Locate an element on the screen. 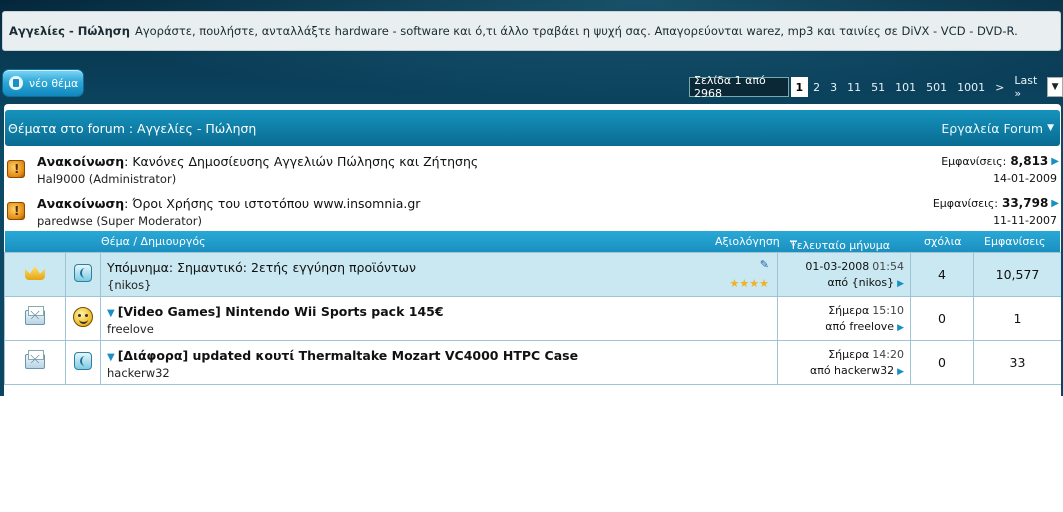  view-count: 1 is located at coordinates (1017, 318).